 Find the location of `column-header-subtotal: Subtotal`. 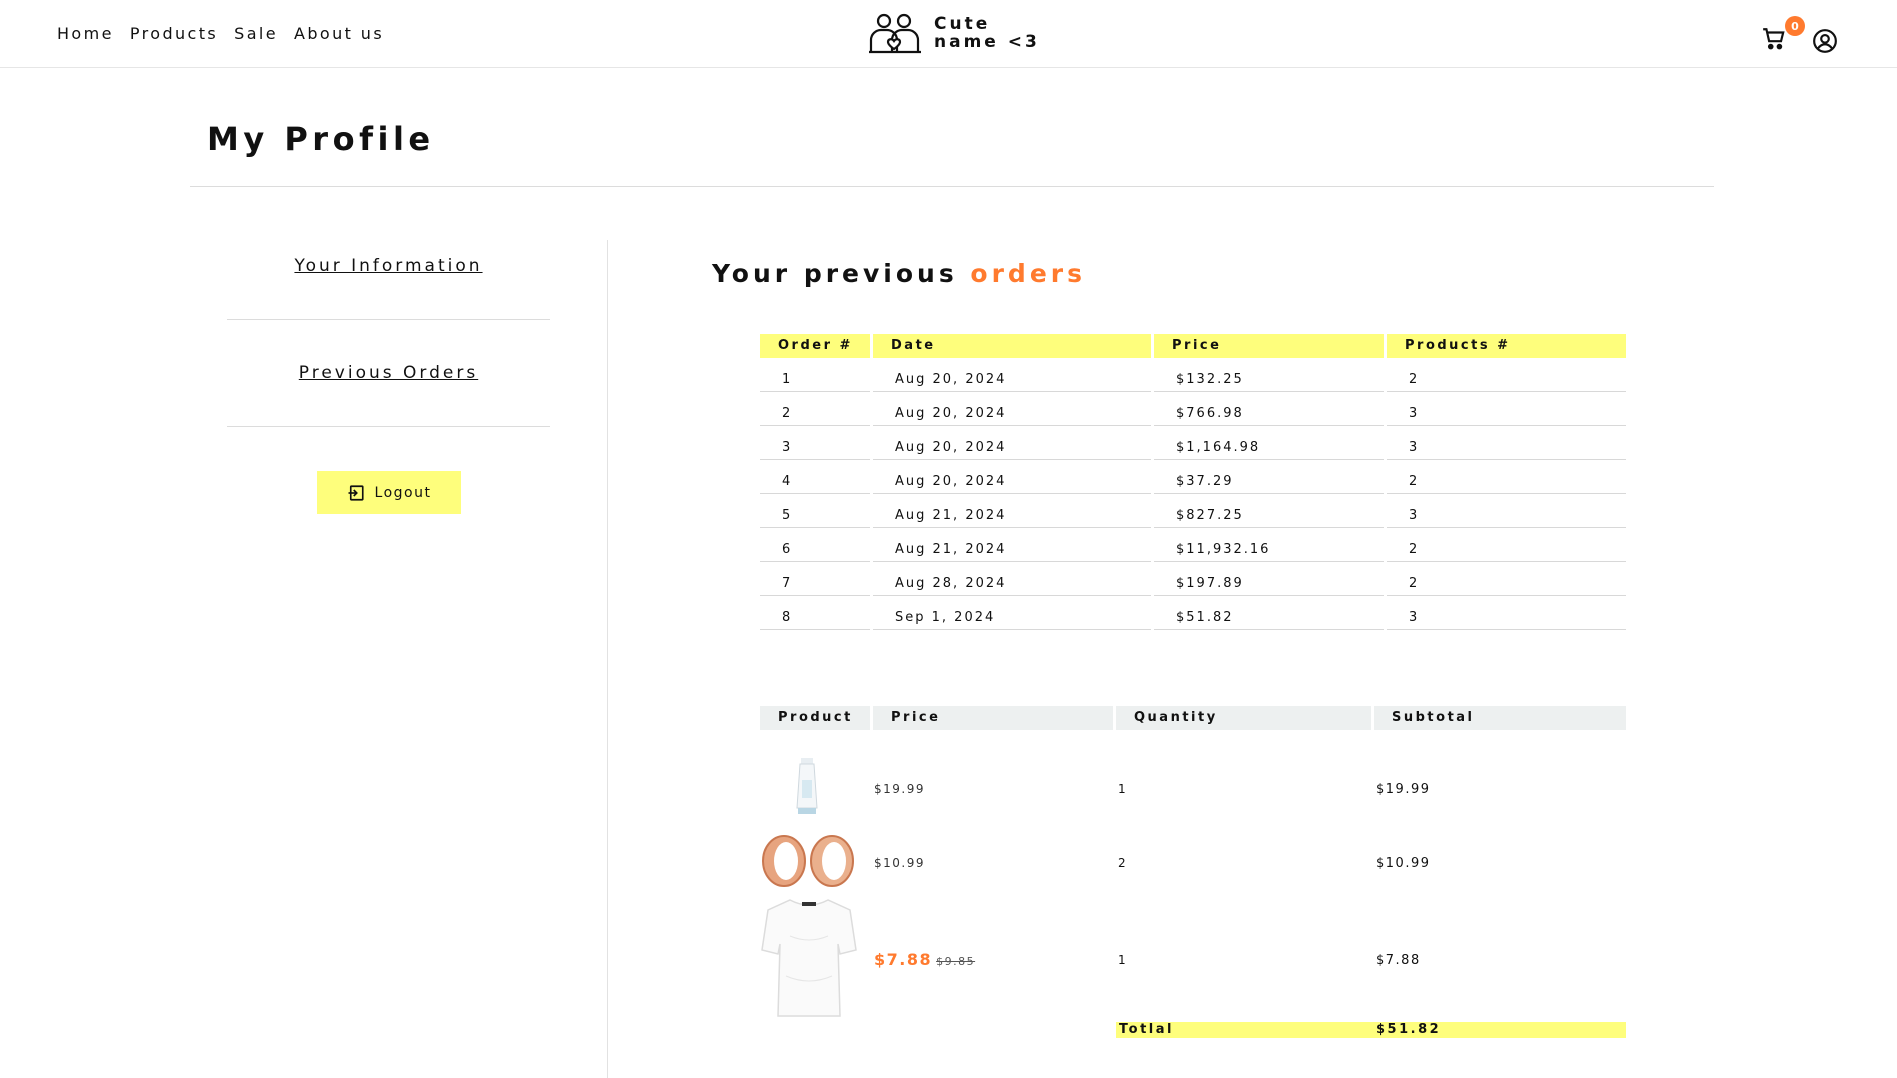

column-header-subtotal: Subtotal is located at coordinates (1500, 718).